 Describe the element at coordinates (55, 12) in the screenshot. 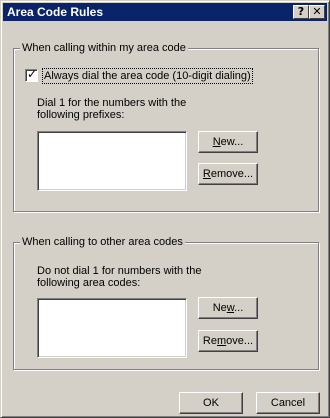

I see `window-title: Area Code Rules` at that location.